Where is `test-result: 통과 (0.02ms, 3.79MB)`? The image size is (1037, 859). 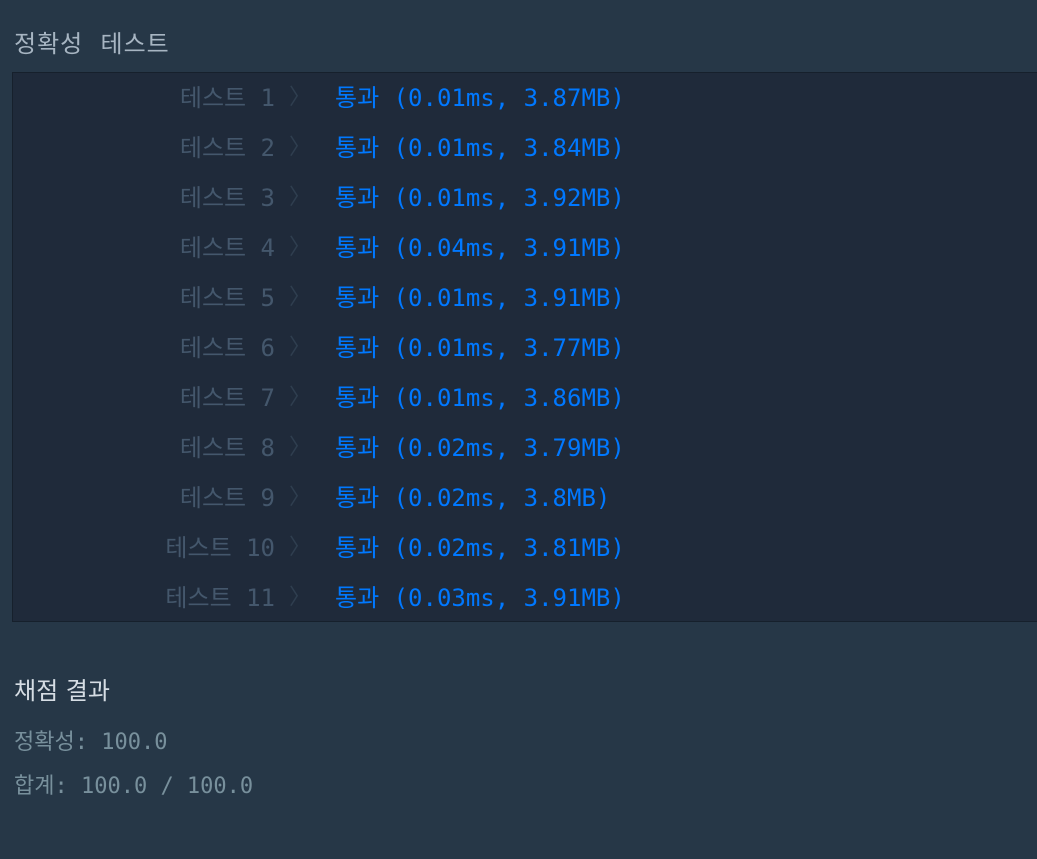 test-result: 통과 (0.02ms, 3.79MB) is located at coordinates (480, 448).